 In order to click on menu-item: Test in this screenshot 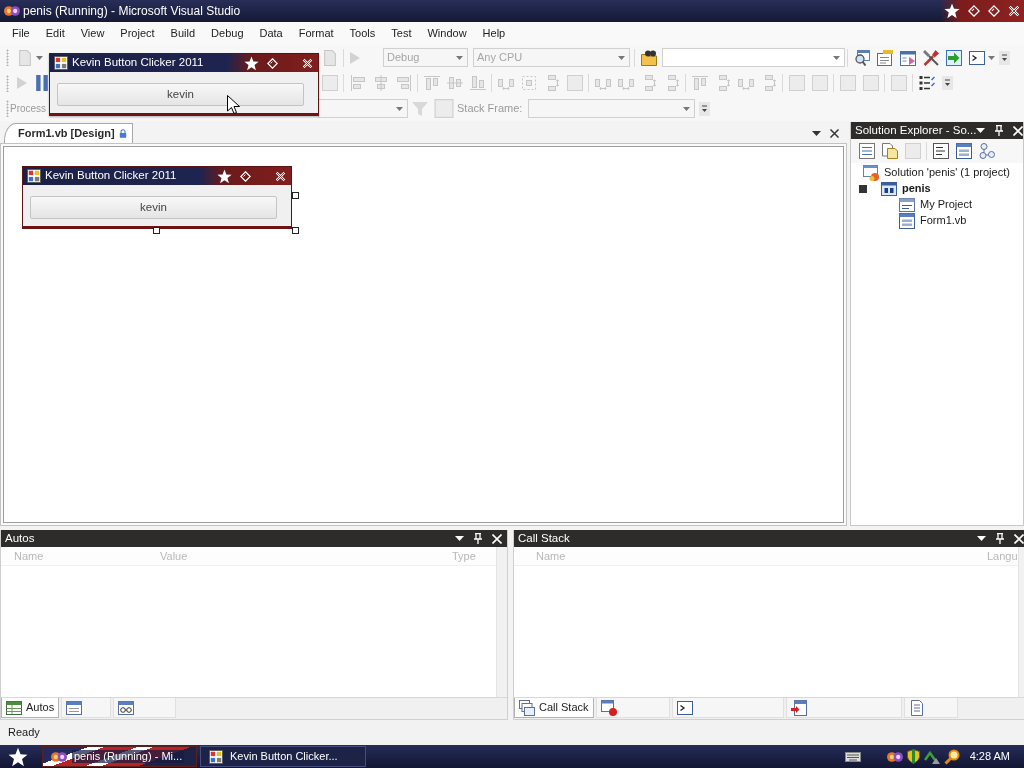, I will do `click(401, 33)`.